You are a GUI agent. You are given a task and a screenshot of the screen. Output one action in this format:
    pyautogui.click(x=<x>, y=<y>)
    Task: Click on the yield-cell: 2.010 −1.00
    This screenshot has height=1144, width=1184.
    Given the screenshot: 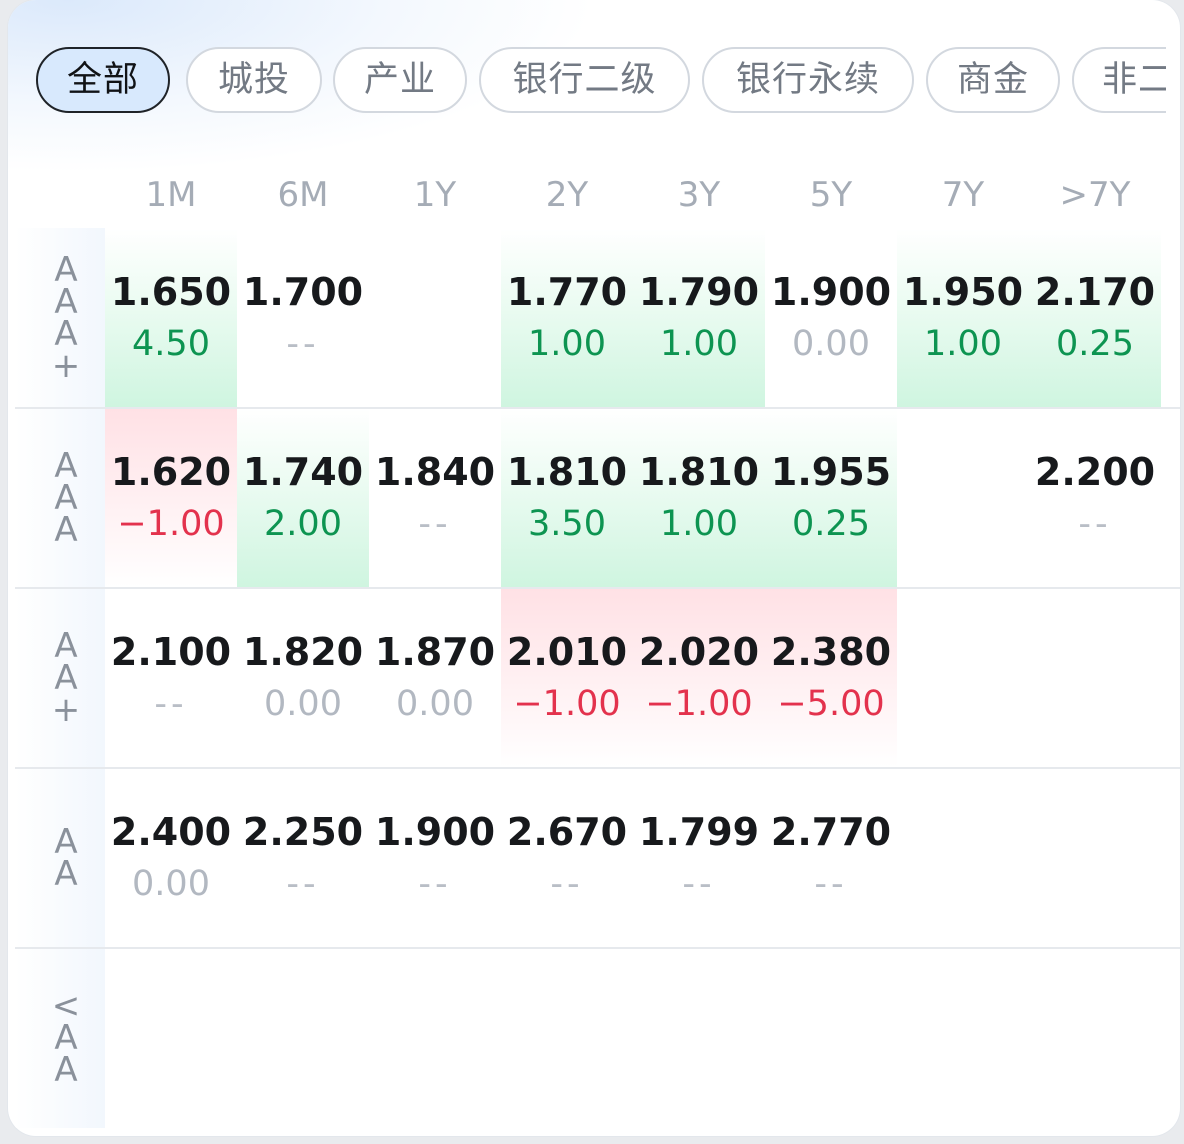 What is the action you would take?
    pyautogui.click(x=567, y=678)
    